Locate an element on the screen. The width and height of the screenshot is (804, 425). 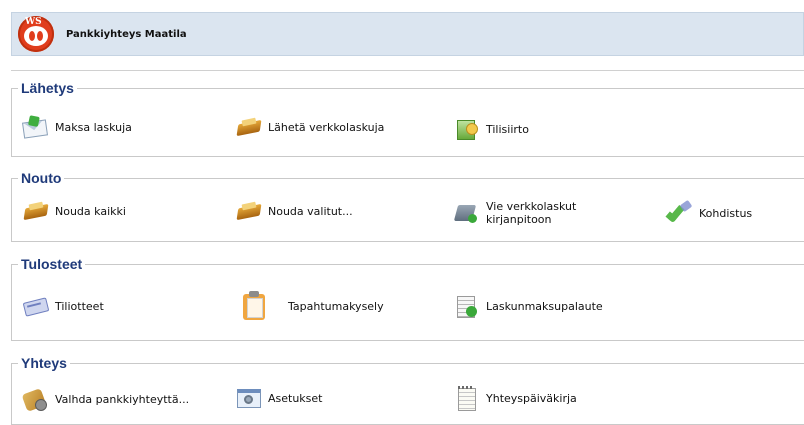
asetukset-label: Asetukset is located at coordinates (295, 398).